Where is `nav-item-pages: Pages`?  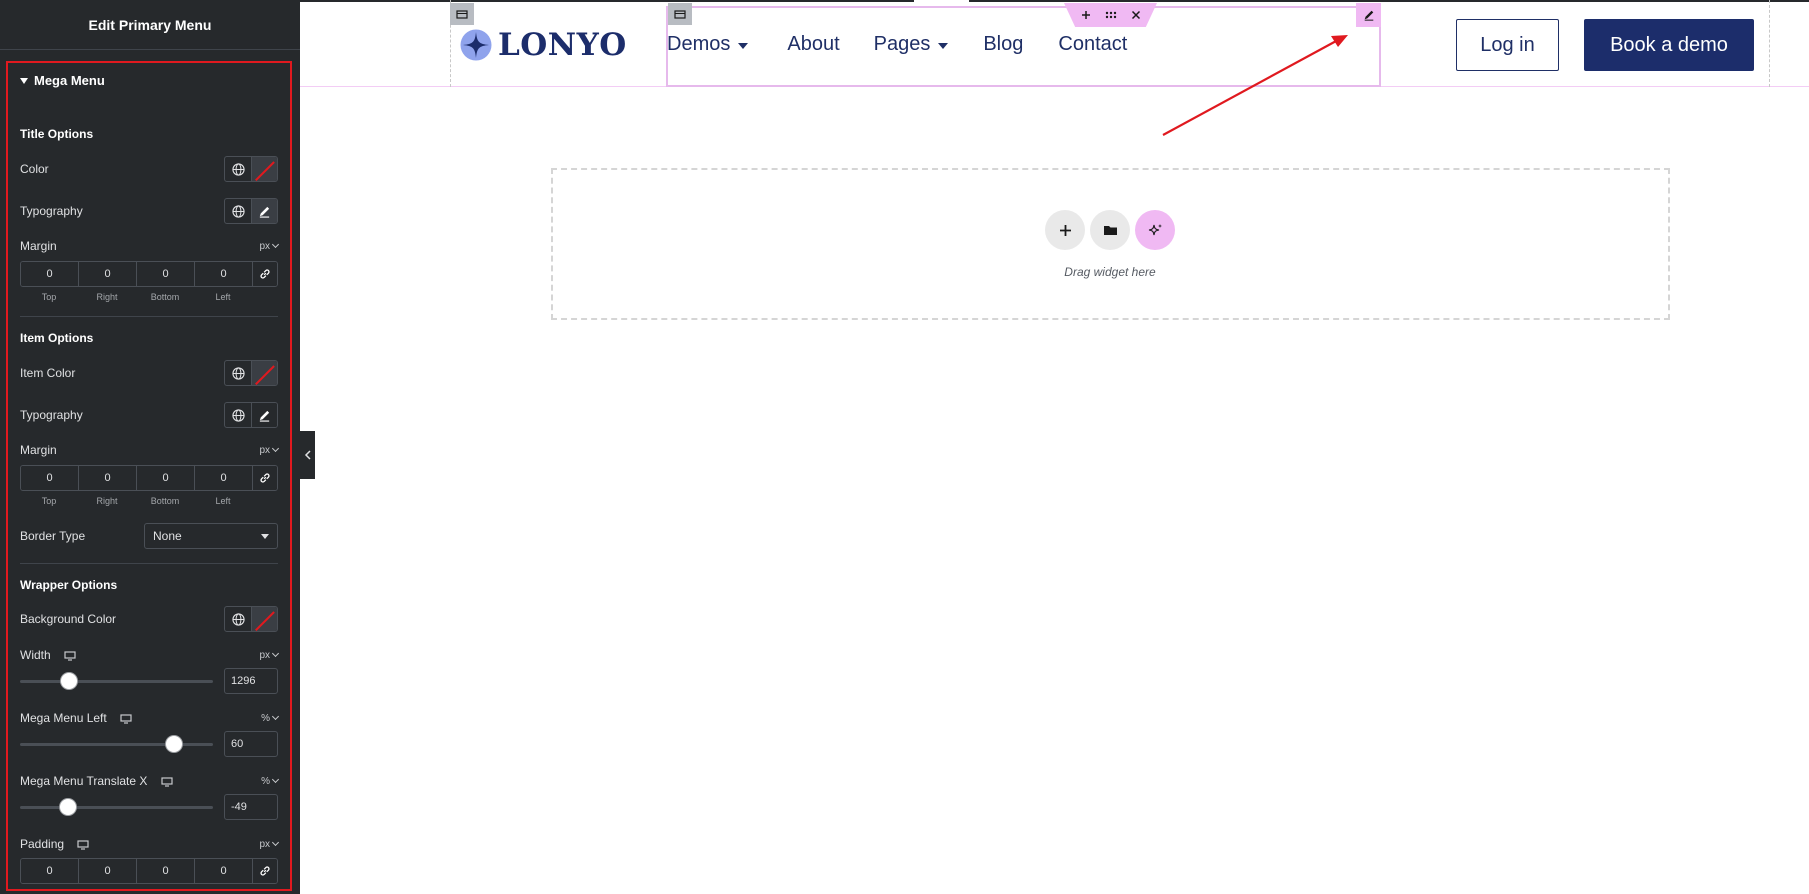 nav-item-pages: Pages is located at coordinates (911, 44).